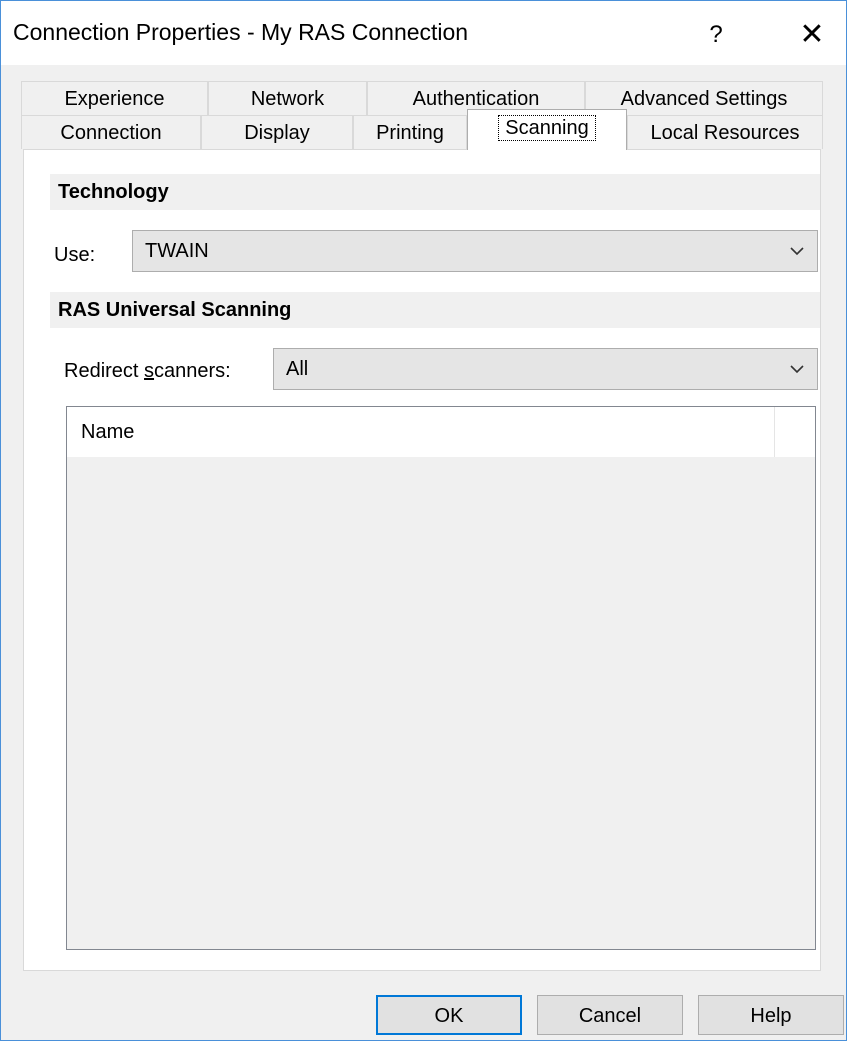 This screenshot has height=1041, width=847. I want to click on tab-display: Display, so click(277, 132).